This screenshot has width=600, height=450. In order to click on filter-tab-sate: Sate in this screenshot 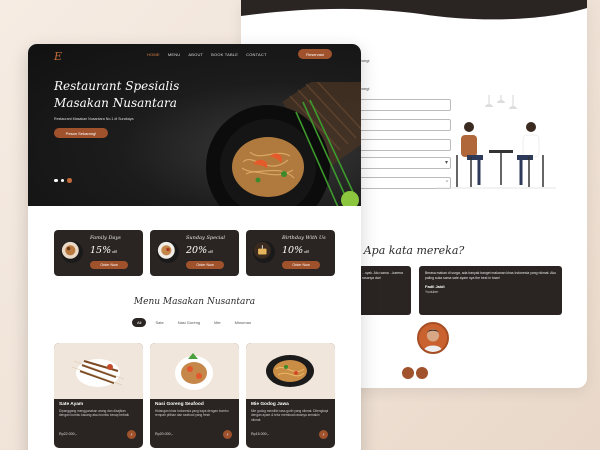, I will do `click(159, 322)`.